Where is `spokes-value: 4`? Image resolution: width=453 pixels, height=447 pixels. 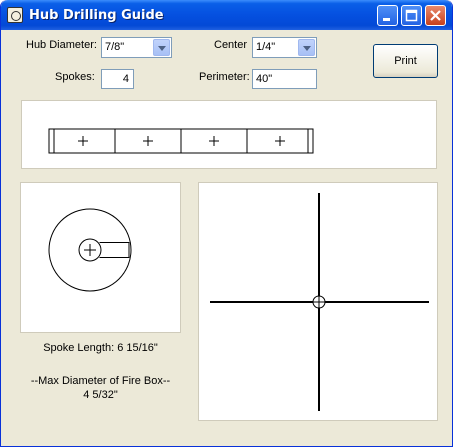 spokes-value: 4 is located at coordinates (125, 79).